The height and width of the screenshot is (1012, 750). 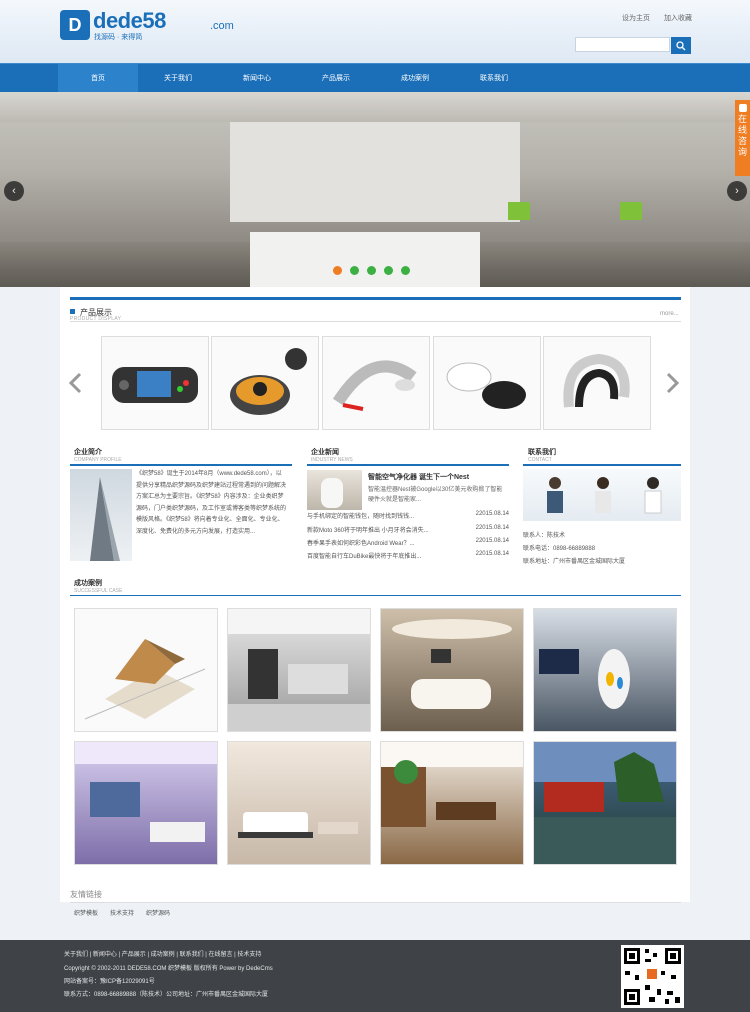 I want to click on about-image, so click(x=101, y=515).